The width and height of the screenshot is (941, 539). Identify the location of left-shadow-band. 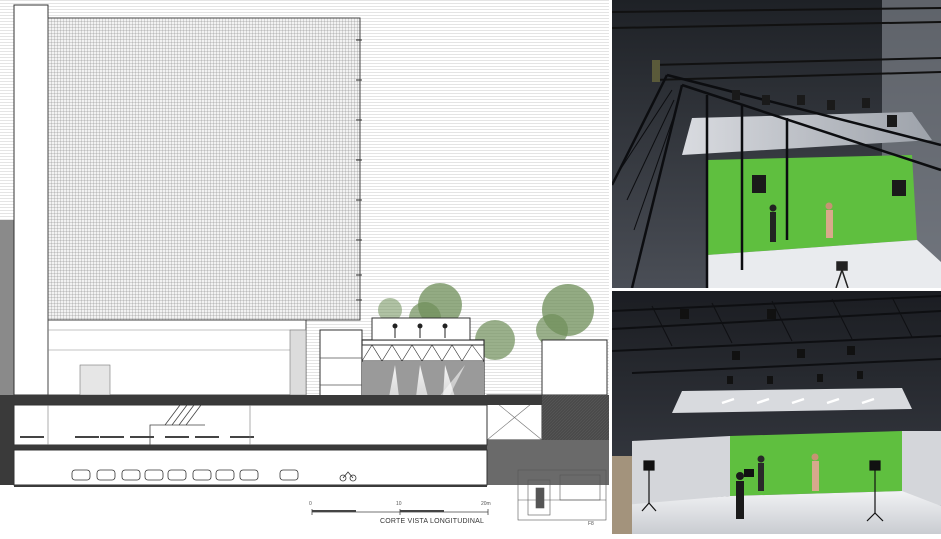
(7, 307).